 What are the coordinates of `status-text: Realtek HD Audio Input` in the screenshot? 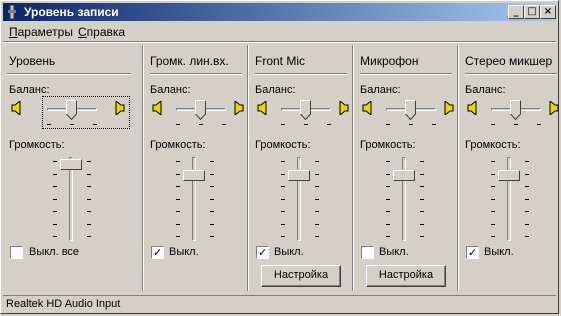 It's located at (63, 304).